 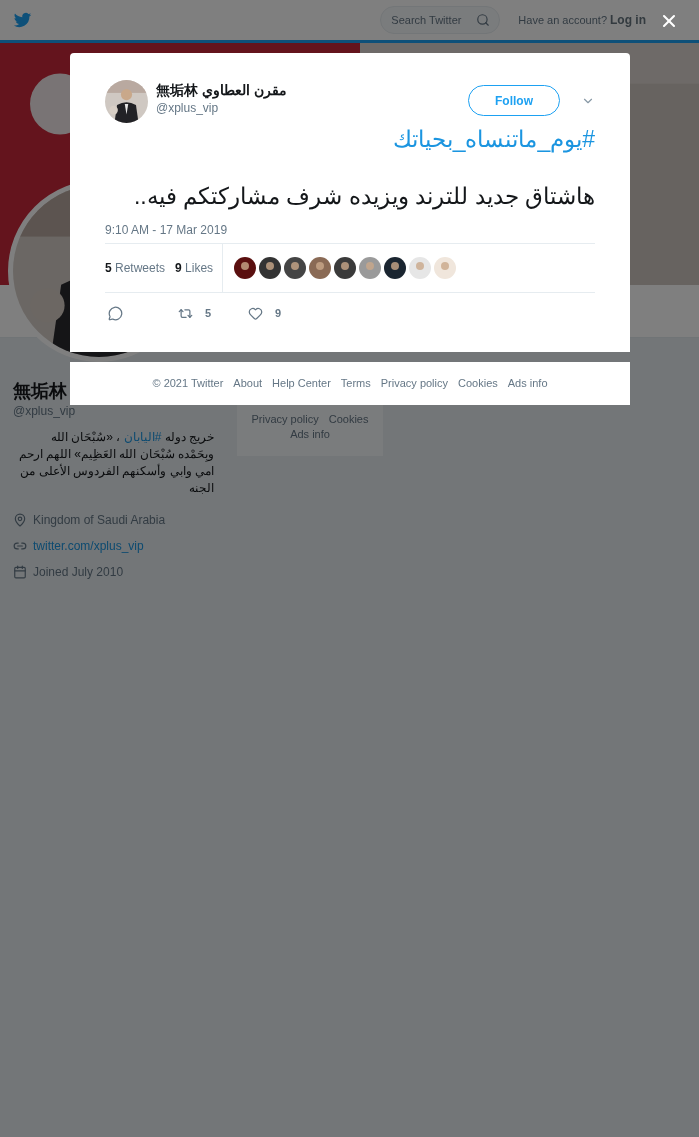 I want to click on account-prompt: Have an account?, so click(x=562, y=20).